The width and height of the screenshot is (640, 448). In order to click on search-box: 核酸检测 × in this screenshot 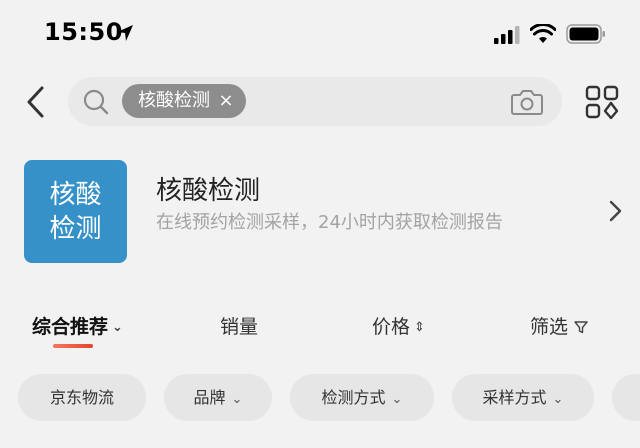, I will do `click(315, 101)`.